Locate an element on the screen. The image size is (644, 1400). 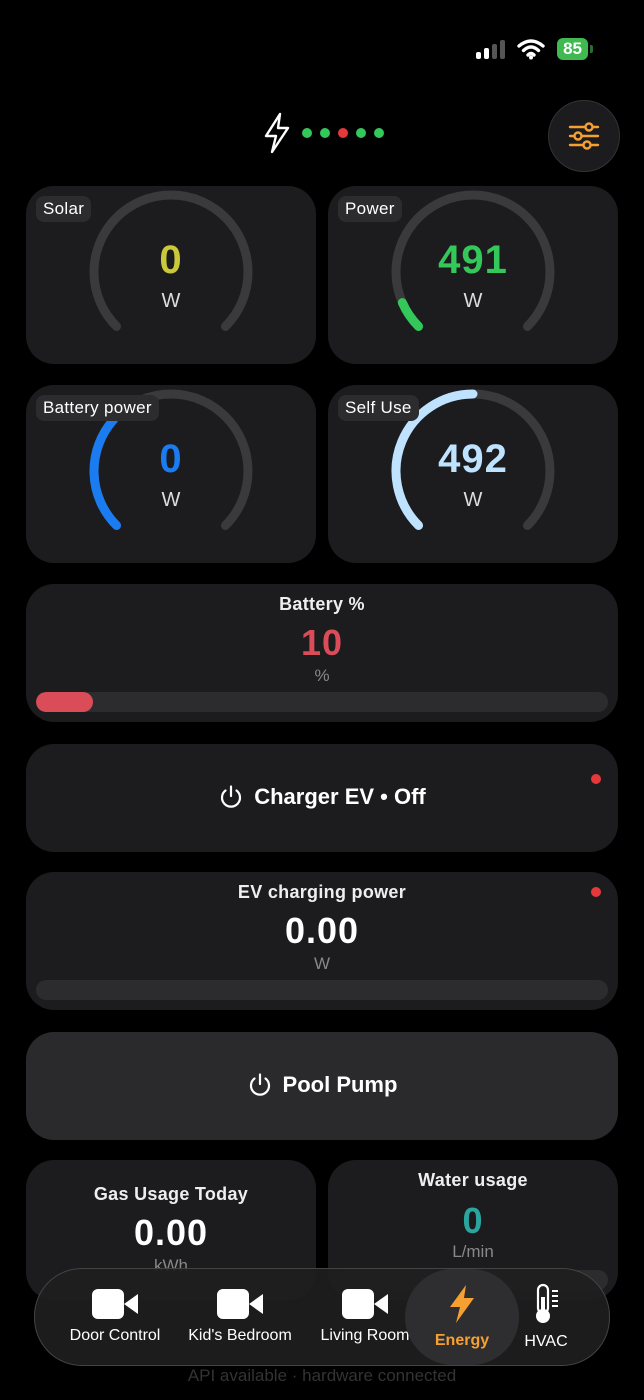
sliders-icon is located at coordinates (584, 136).